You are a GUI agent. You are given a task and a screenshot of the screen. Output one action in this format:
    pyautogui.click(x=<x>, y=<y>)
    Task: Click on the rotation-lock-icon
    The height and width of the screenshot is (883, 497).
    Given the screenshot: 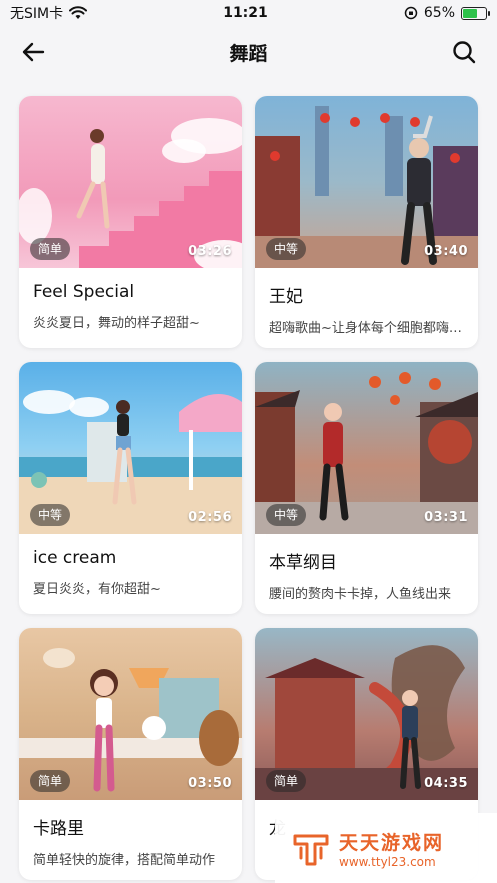 What is the action you would take?
    pyautogui.click(x=411, y=13)
    